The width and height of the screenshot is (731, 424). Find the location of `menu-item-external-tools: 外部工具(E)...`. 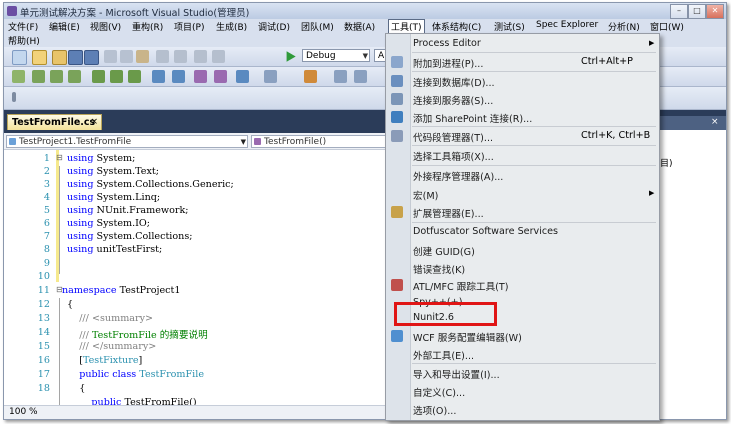

menu-item-external-tools: 外部工具(E)... is located at coordinates (443, 355).